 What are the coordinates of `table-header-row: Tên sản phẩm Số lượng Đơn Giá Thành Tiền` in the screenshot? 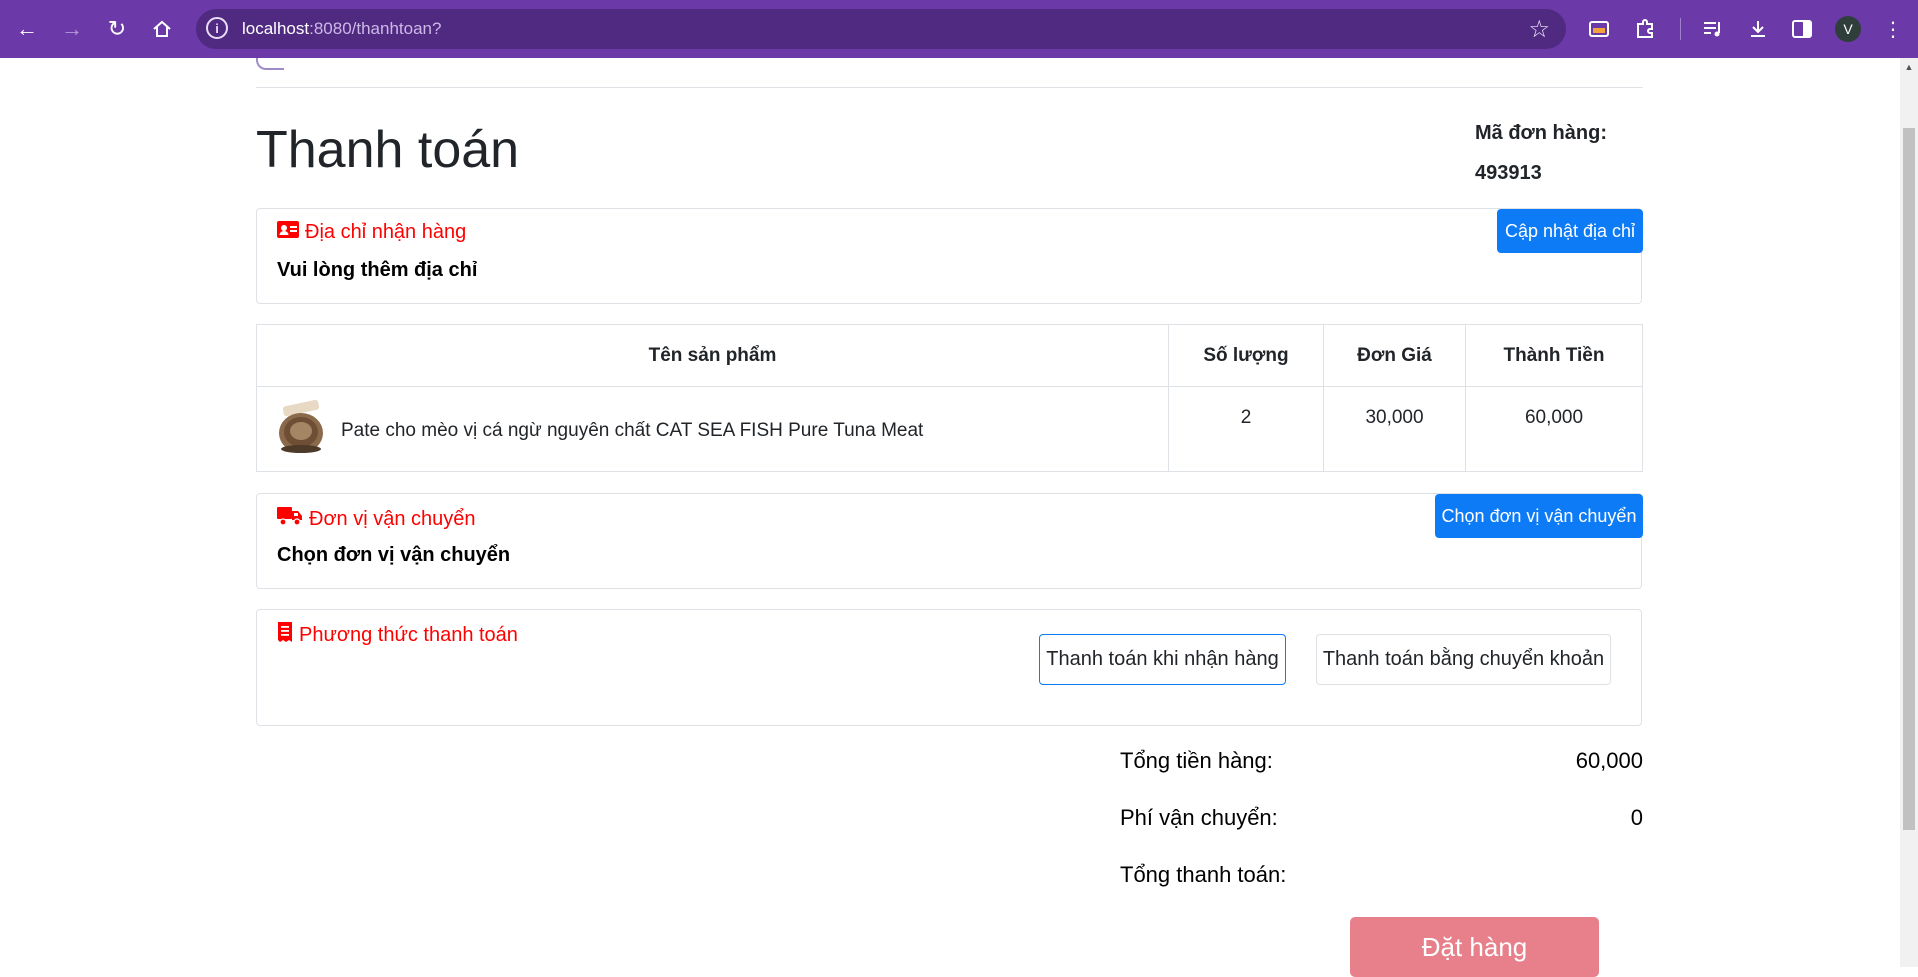 It's located at (949, 355).